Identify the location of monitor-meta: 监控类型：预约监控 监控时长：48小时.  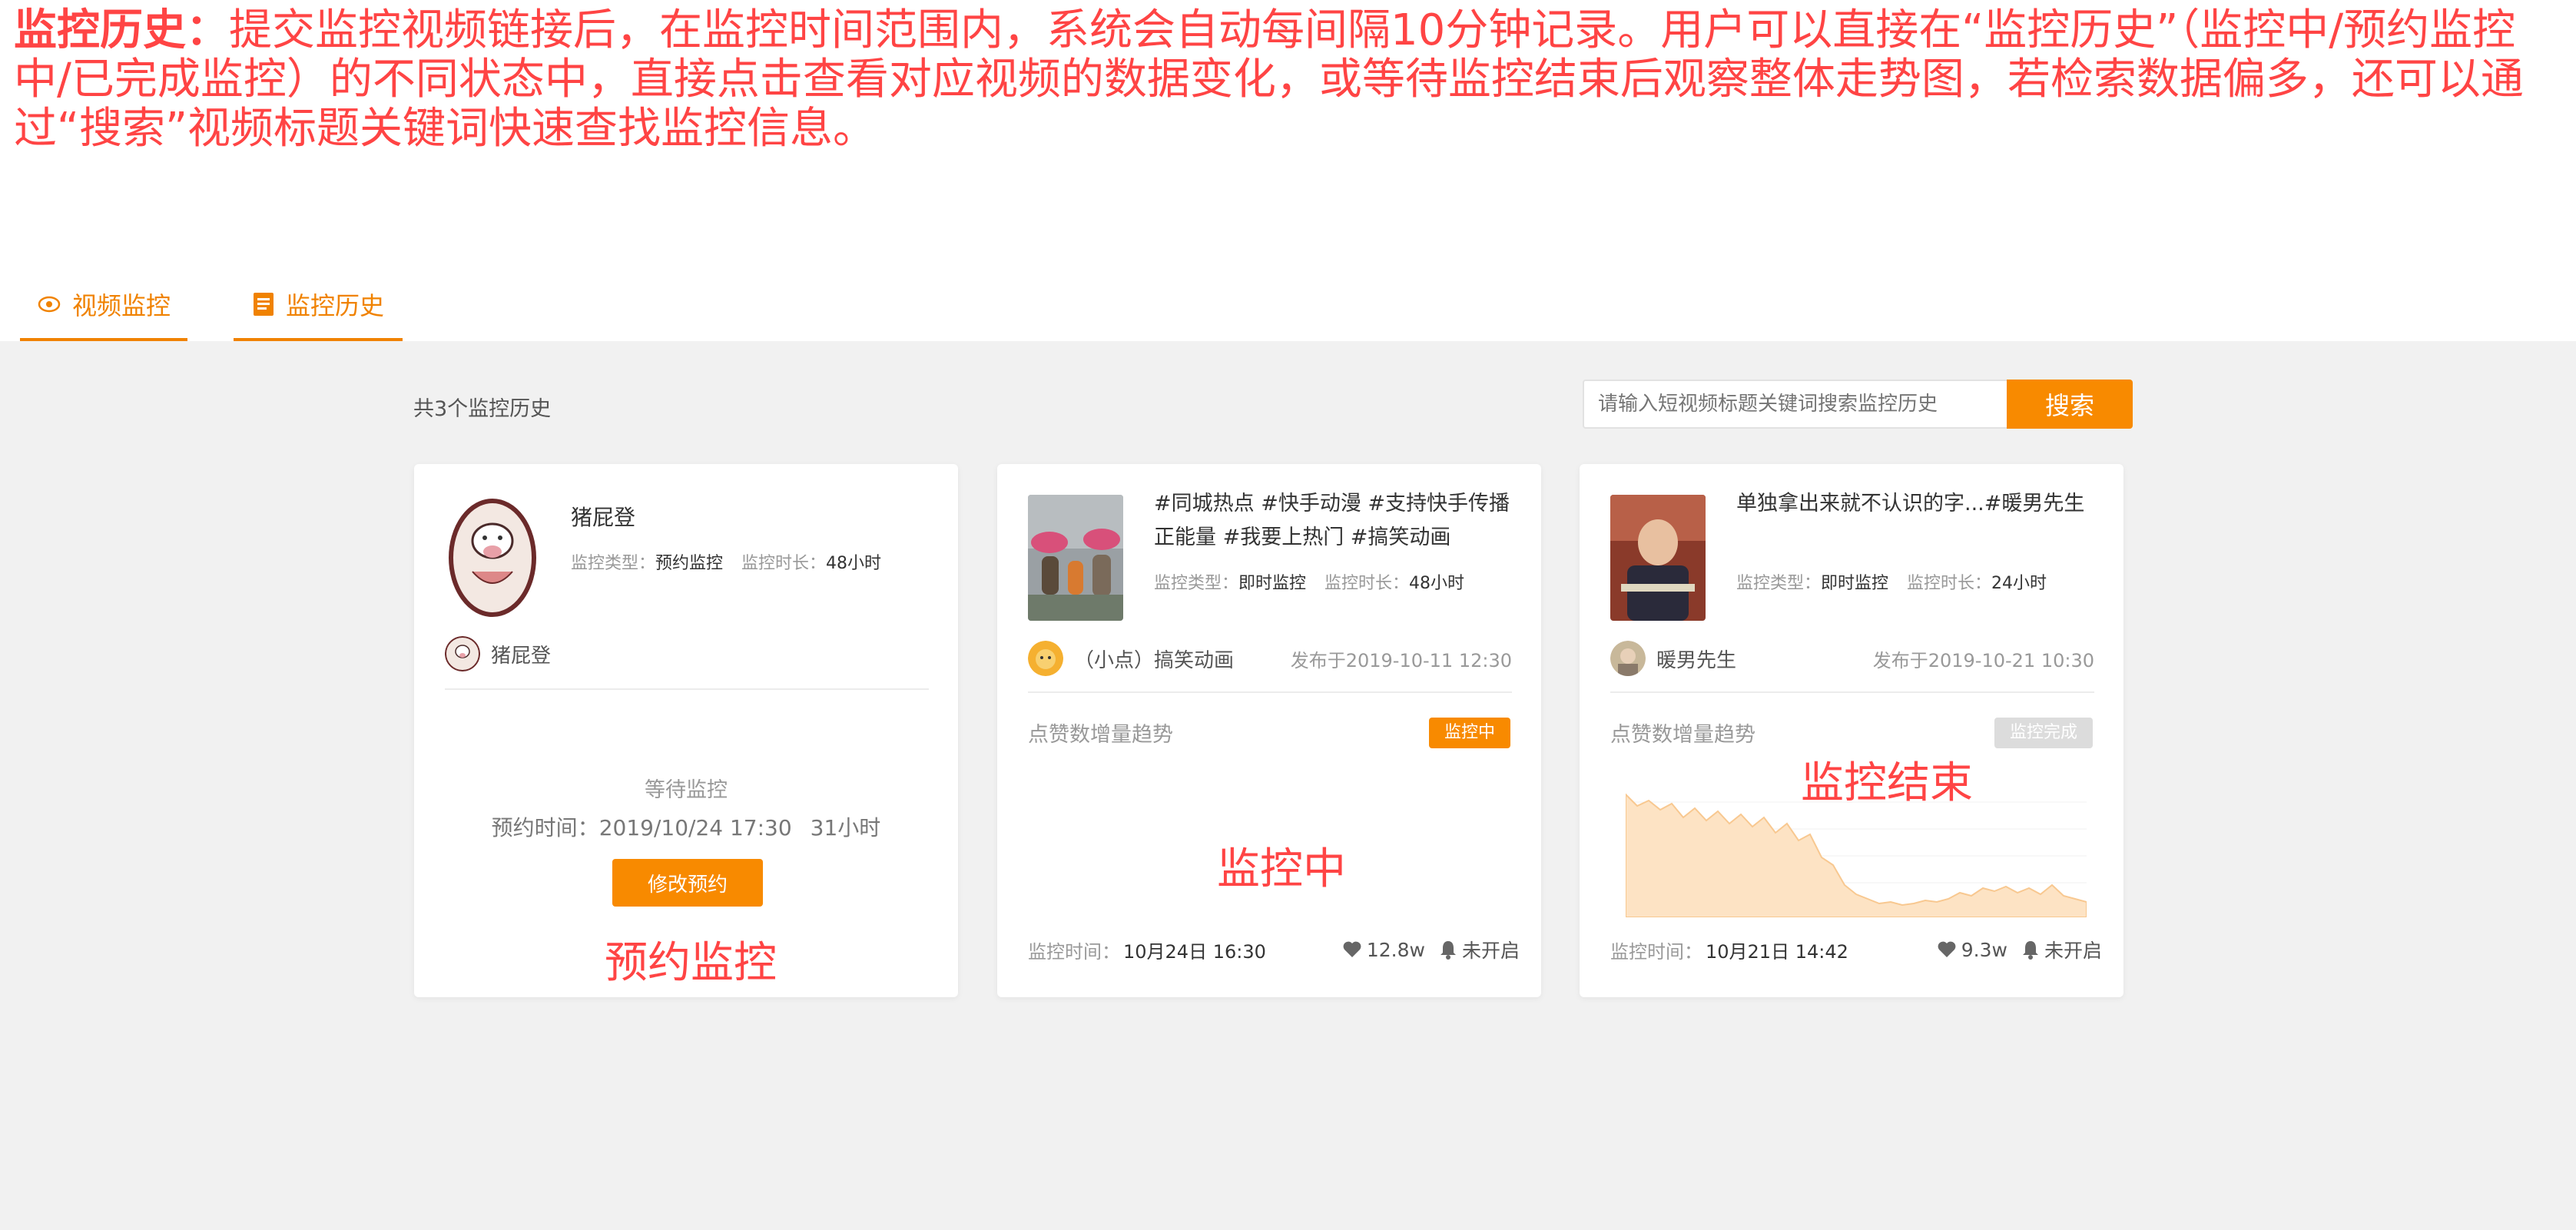
(744, 564).